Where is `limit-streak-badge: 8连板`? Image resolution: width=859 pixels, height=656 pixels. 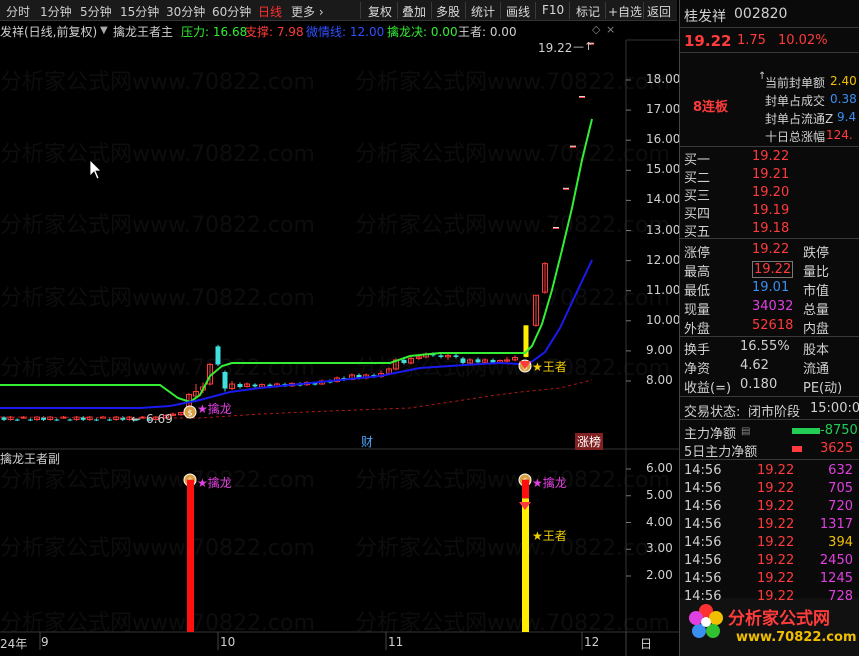
limit-streak-badge: 8连板 is located at coordinates (711, 107).